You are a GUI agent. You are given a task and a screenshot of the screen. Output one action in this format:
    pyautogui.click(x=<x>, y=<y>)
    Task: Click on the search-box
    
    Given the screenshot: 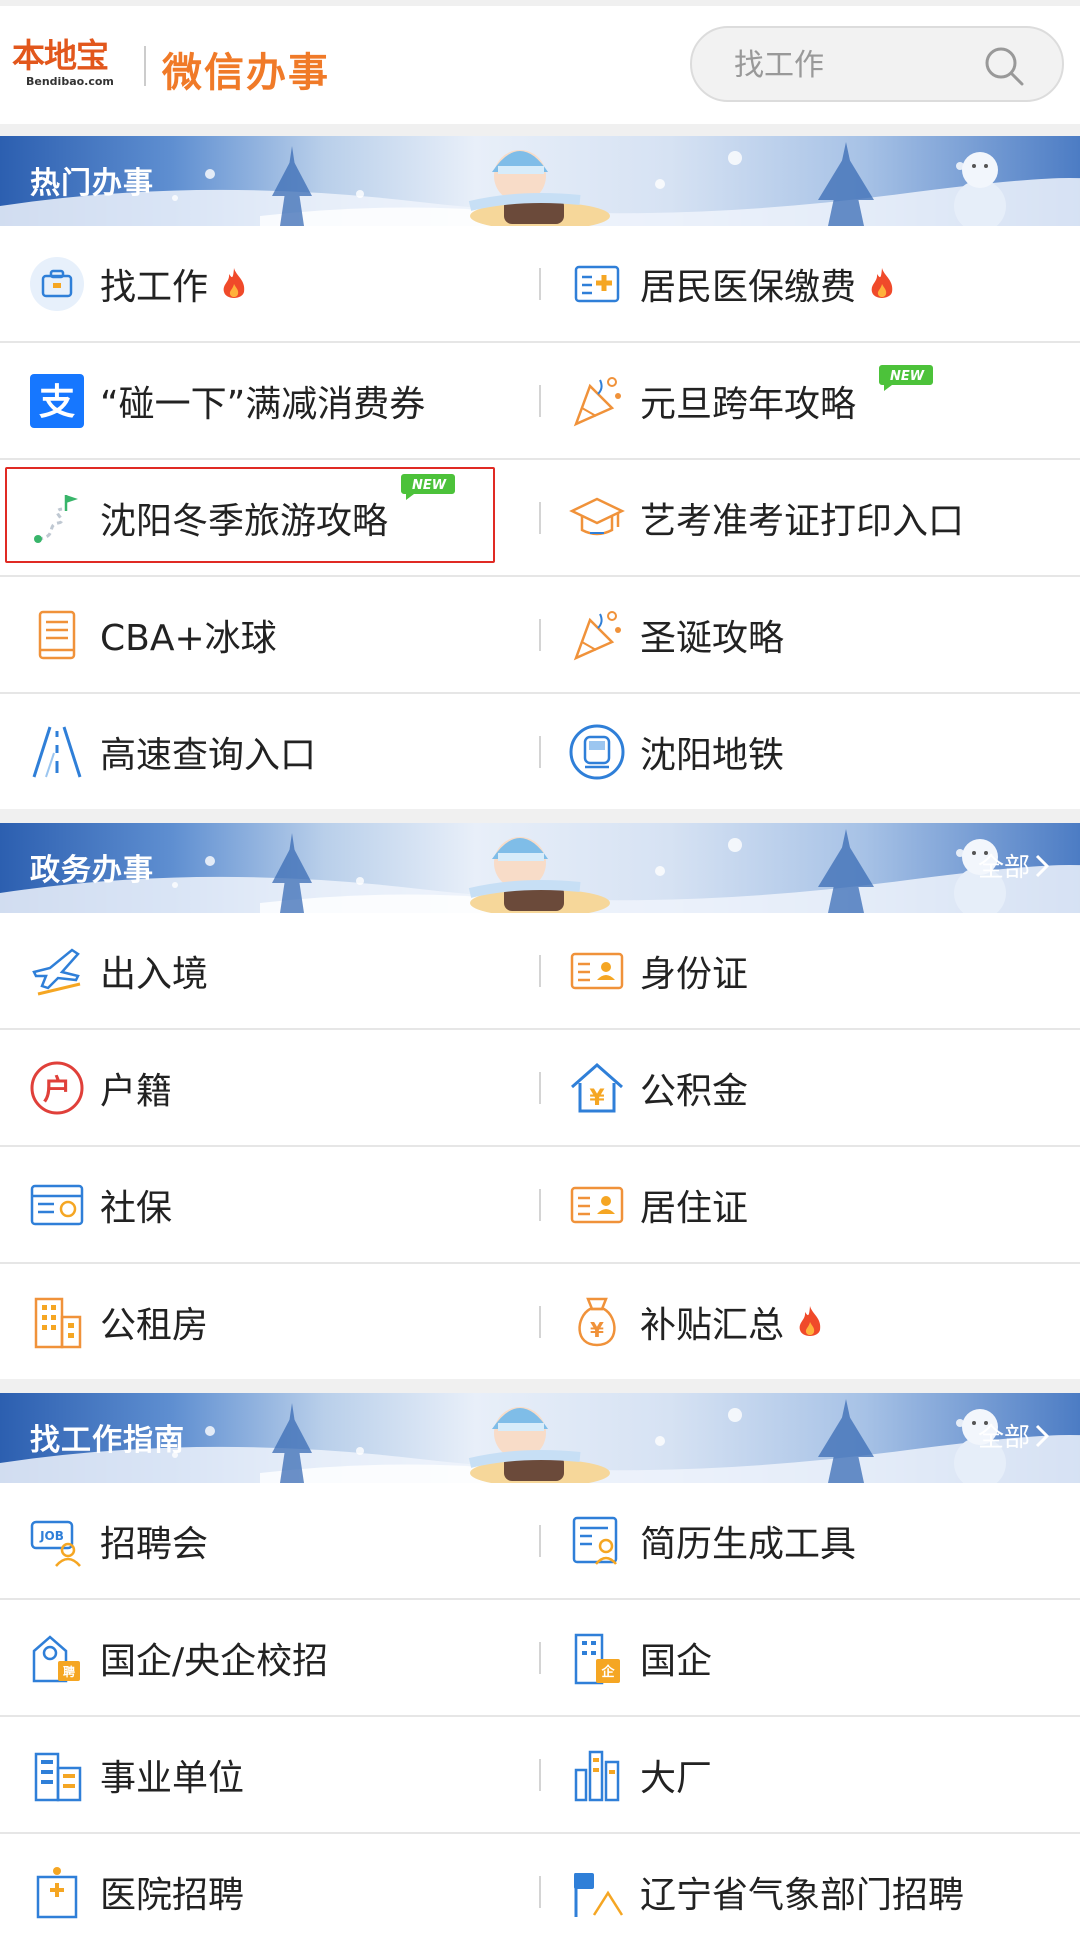 What is the action you would take?
    pyautogui.click(x=877, y=64)
    